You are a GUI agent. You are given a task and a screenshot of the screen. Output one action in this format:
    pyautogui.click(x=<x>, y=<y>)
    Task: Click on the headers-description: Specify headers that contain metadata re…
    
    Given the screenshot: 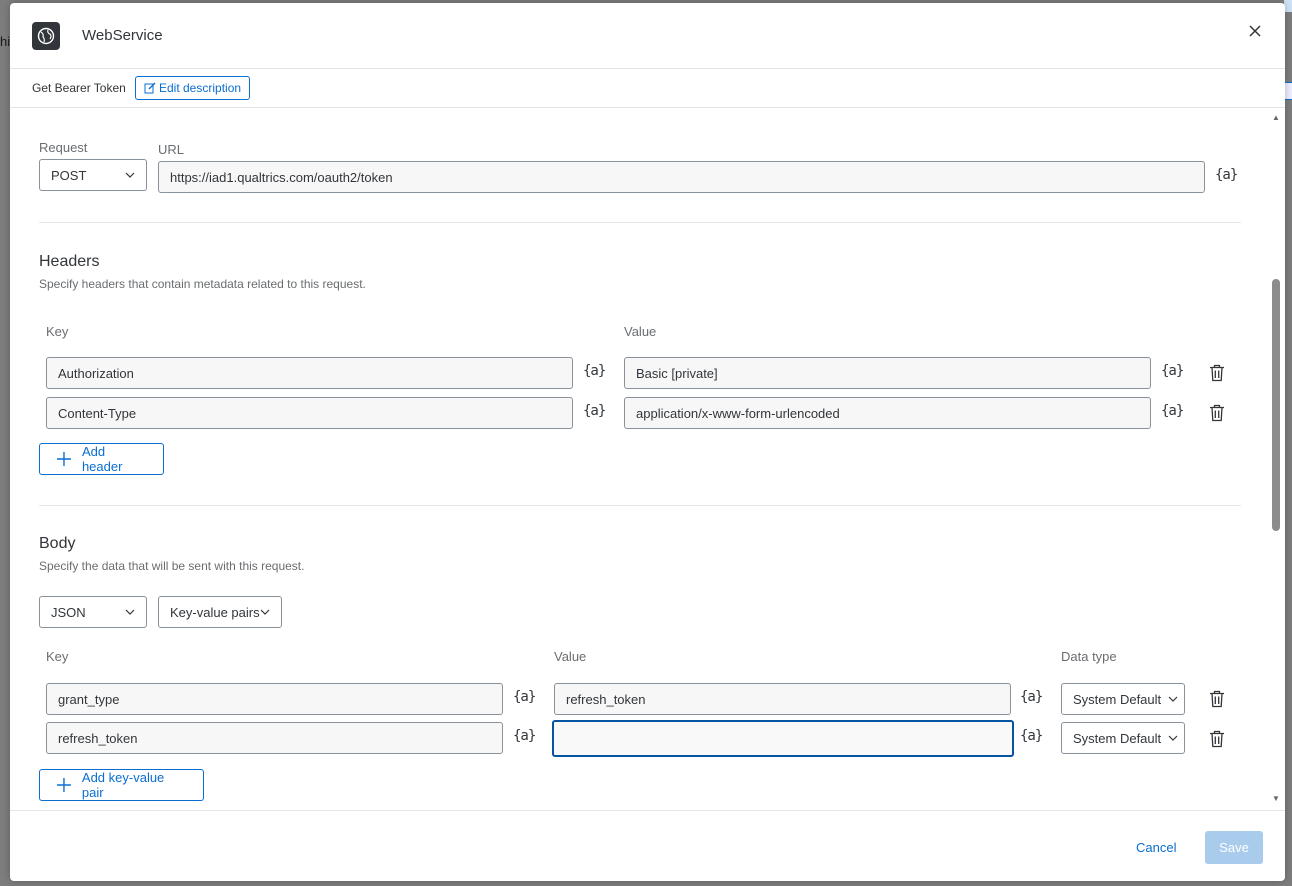 What is the action you would take?
    pyautogui.click(x=202, y=284)
    